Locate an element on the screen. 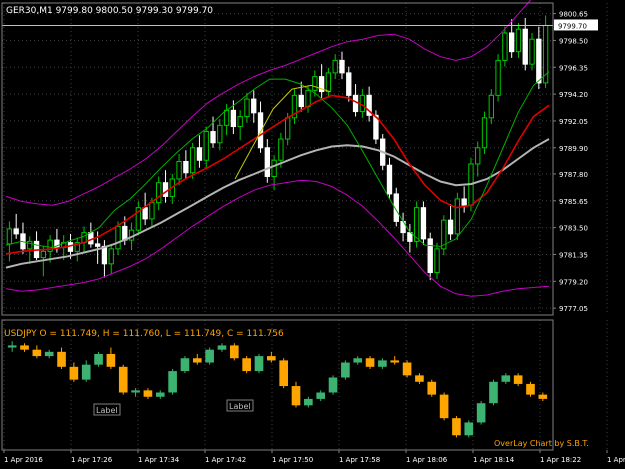 Image resolution: width=625 pixels, height=469 pixels. y-tick-label: 9800.65 is located at coordinates (573, 15).